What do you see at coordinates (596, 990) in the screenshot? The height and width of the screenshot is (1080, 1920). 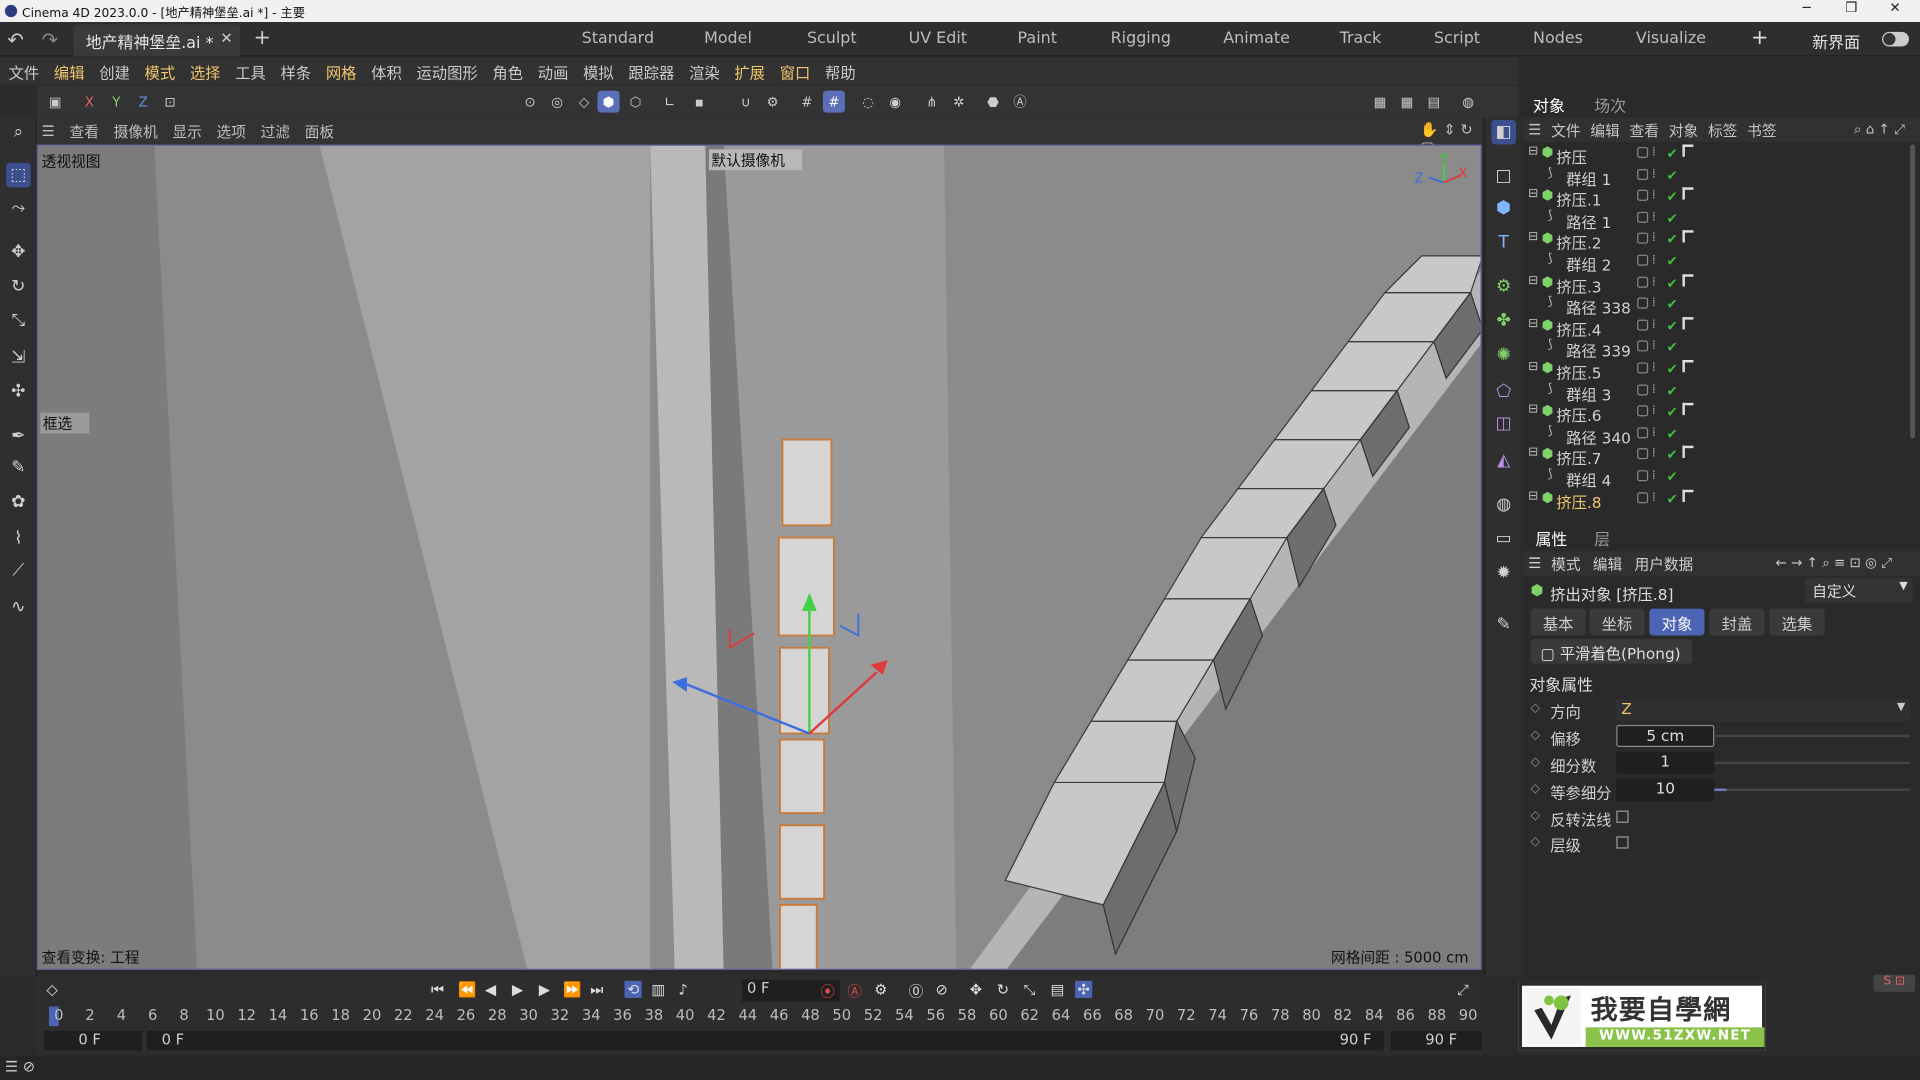 I see `go-to-end-icon: ⏭` at bounding box center [596, 990].